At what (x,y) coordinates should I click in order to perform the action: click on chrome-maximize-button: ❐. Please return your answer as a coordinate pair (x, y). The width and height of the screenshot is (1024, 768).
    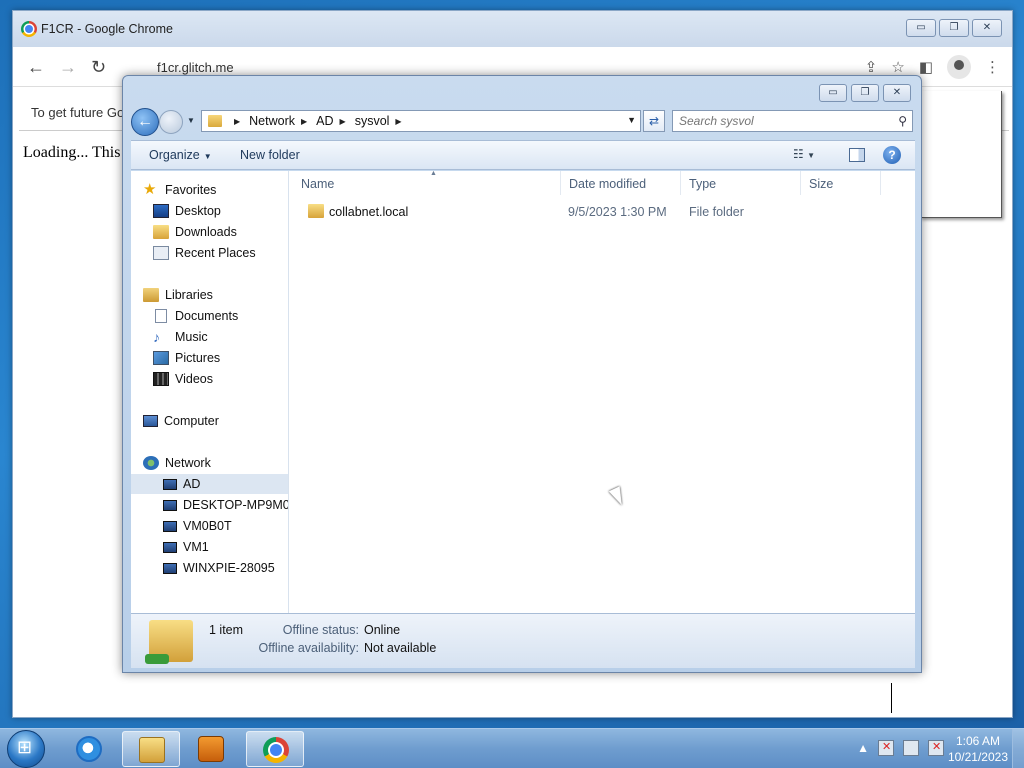
    Looking at the image, I should click on (954, 28).